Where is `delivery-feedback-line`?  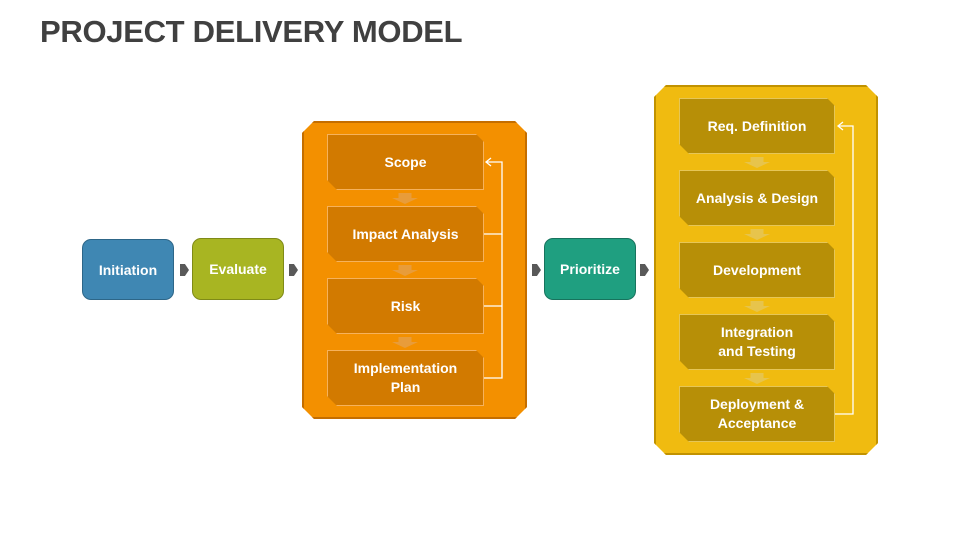
delivery-feedback-line is located at coordinates (844, 270).